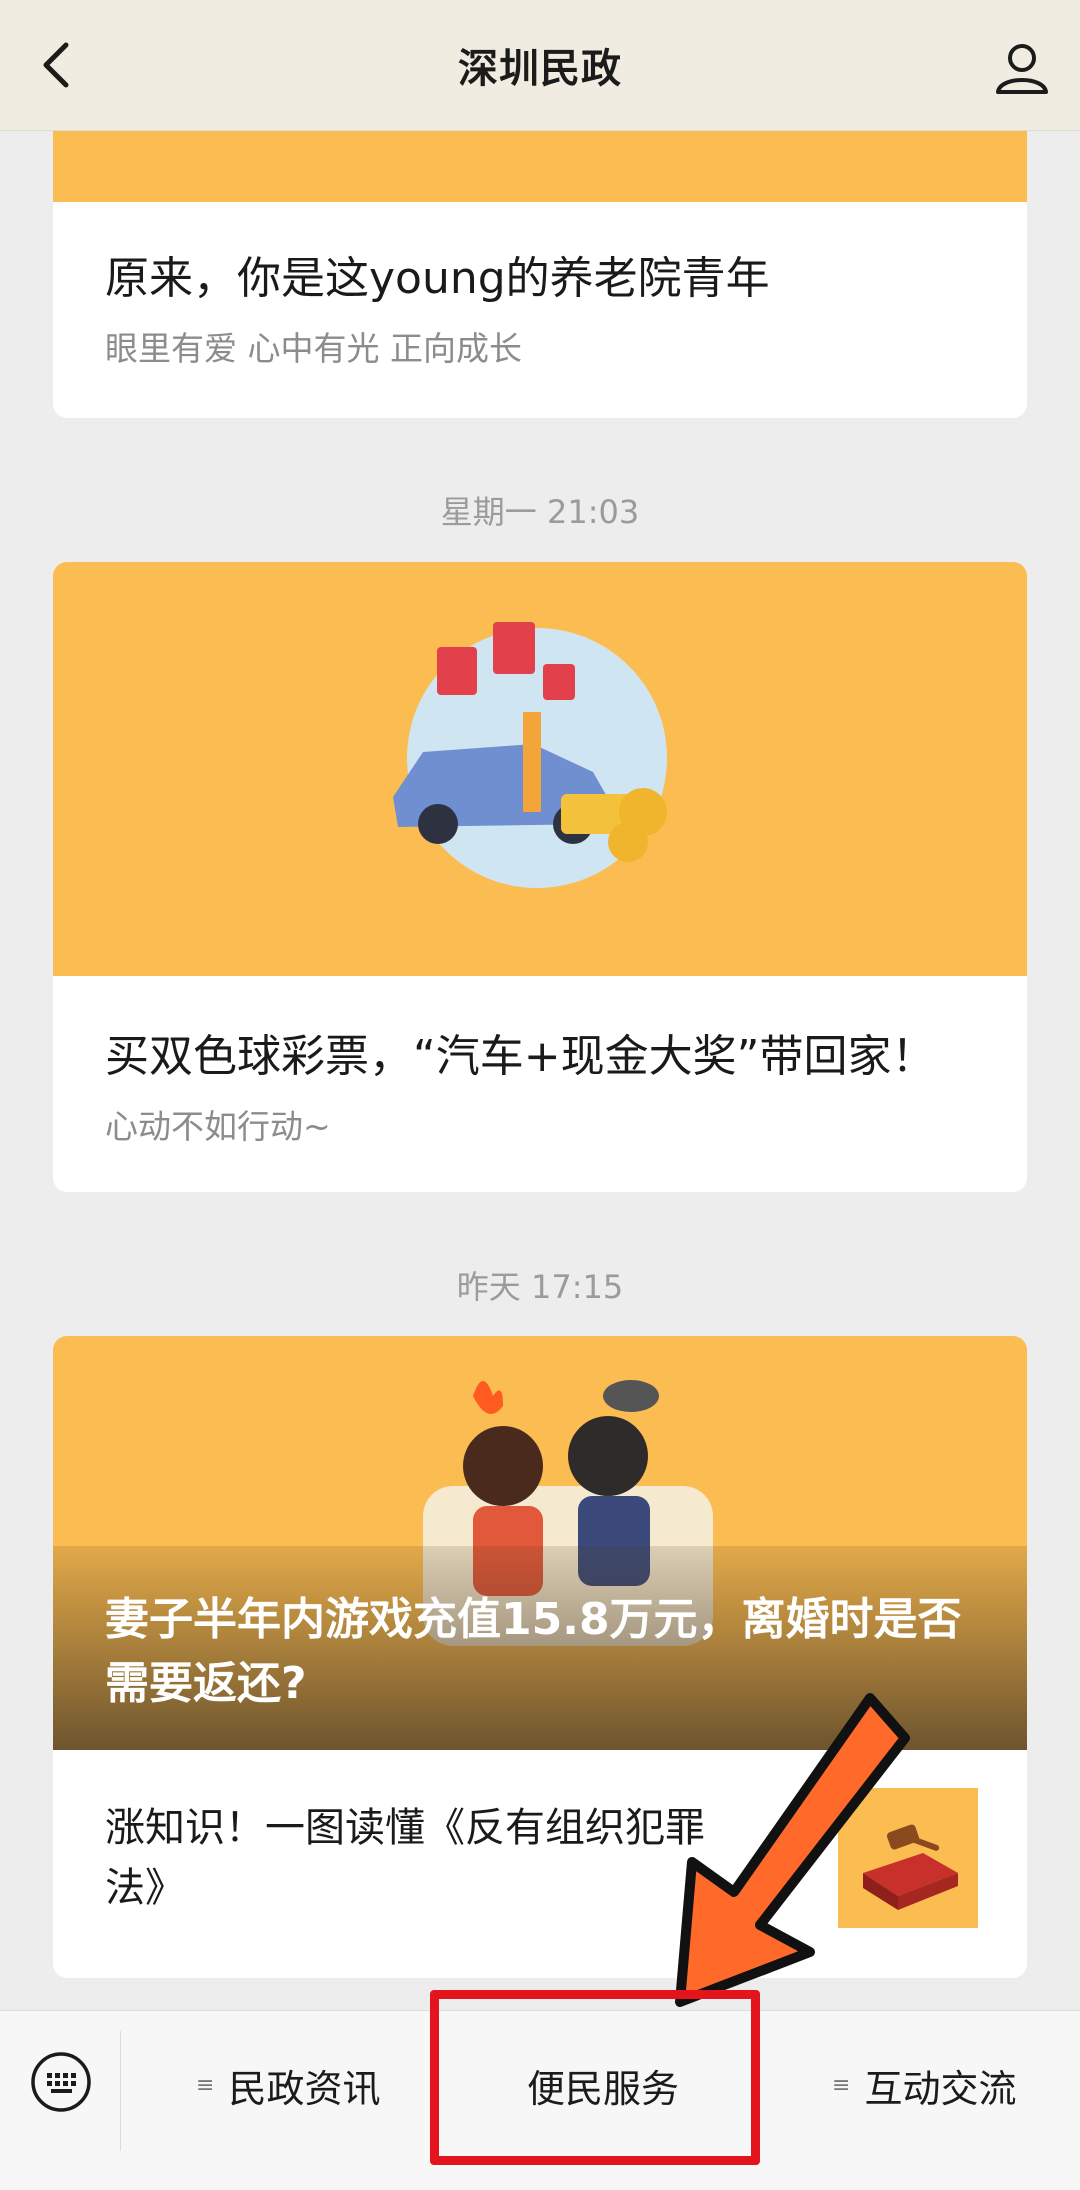  What do you see at coordinates (540, 1287) in the screenshot?
I see `message-timestamp: 昨天 17:15` at bounding box center [540, 1287].